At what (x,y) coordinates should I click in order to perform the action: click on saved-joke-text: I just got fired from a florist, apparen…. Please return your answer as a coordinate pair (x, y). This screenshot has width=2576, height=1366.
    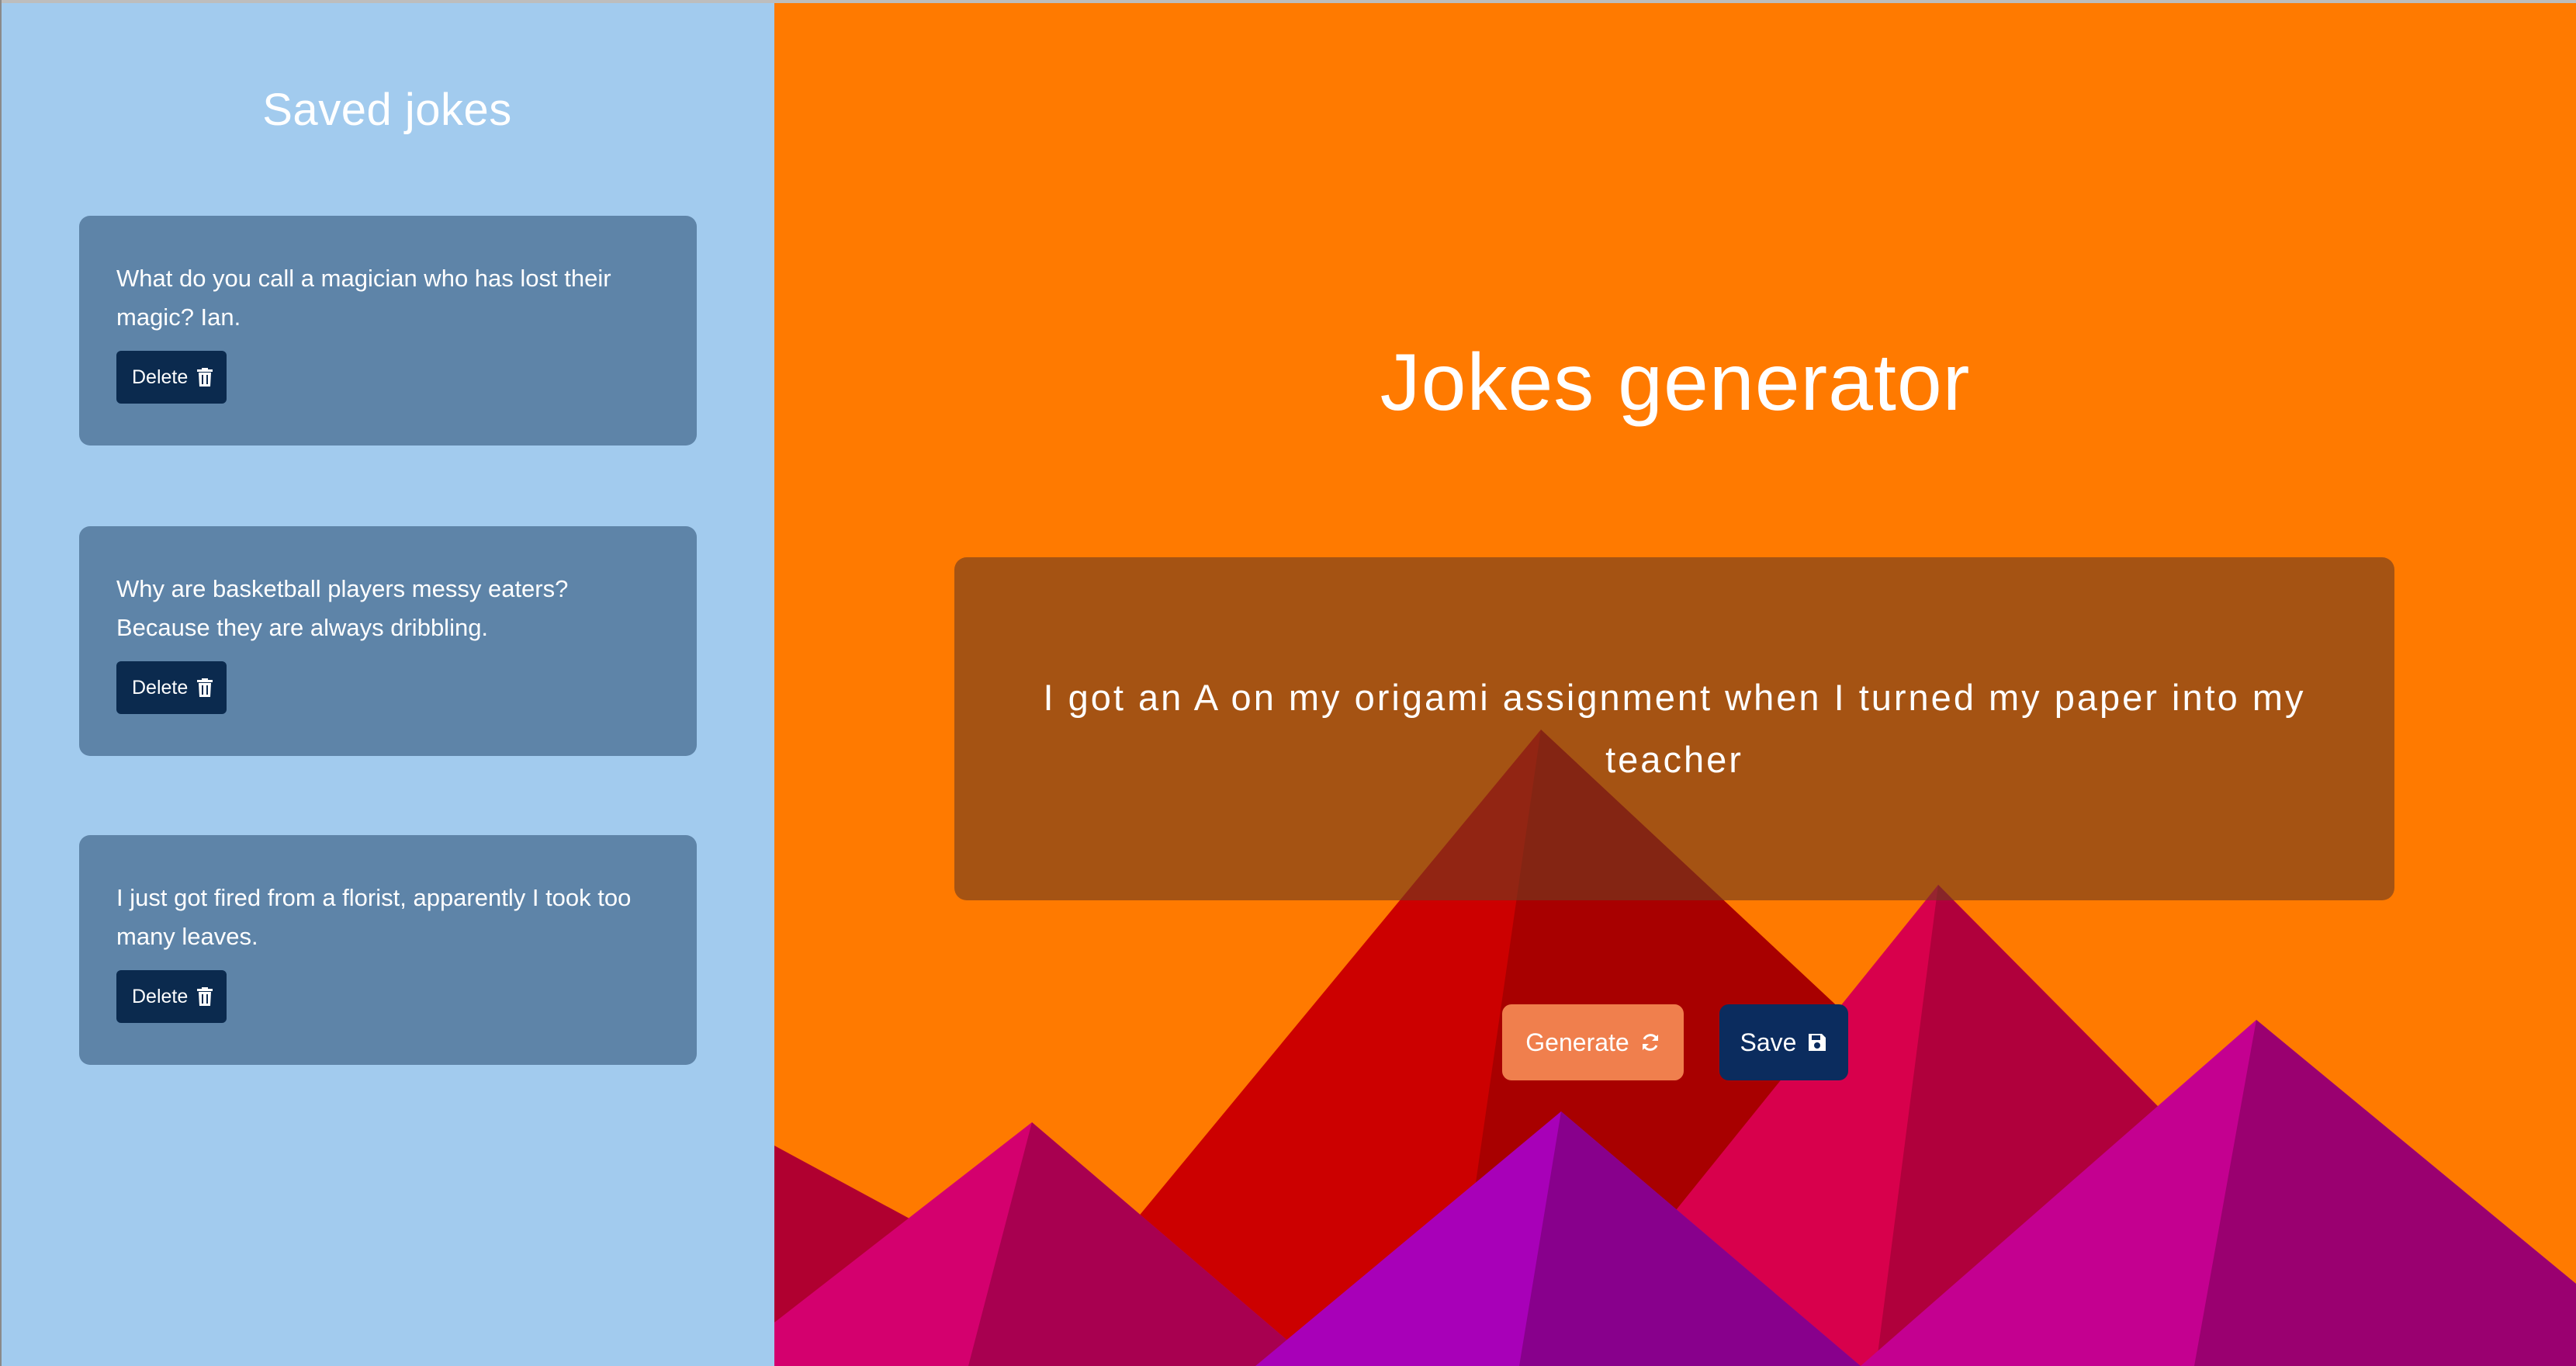
    Looking at the image, I should click on (374, 917).